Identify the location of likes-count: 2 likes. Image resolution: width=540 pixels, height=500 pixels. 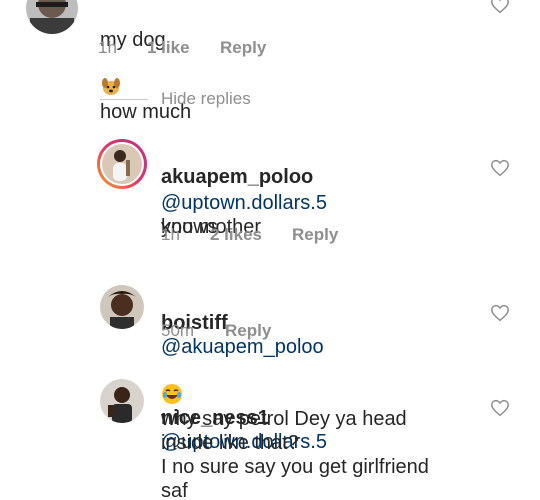
(236, 235).